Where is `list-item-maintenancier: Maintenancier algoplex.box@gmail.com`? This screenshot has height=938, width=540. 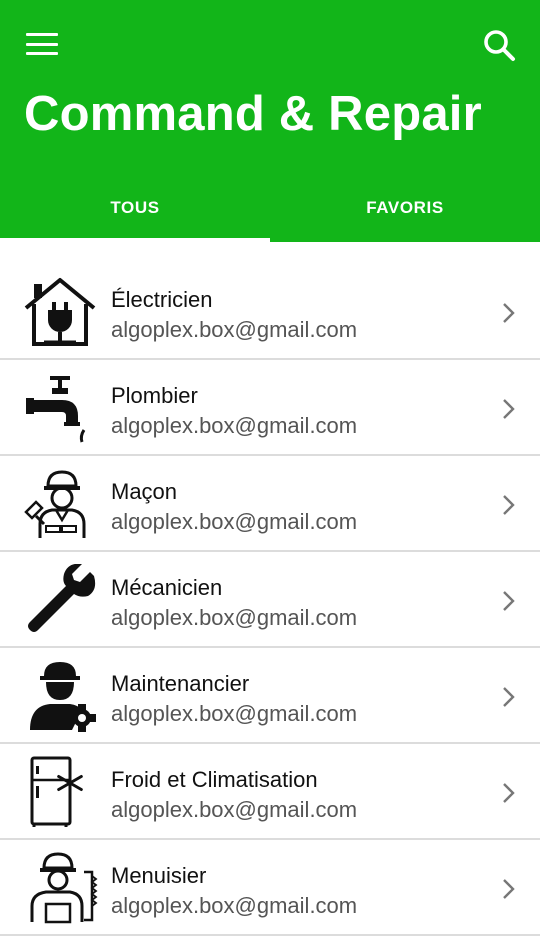
list-item-maintenancier: Maintenancier algoplex.box@gmail.com is located at coordinates (270, 696).